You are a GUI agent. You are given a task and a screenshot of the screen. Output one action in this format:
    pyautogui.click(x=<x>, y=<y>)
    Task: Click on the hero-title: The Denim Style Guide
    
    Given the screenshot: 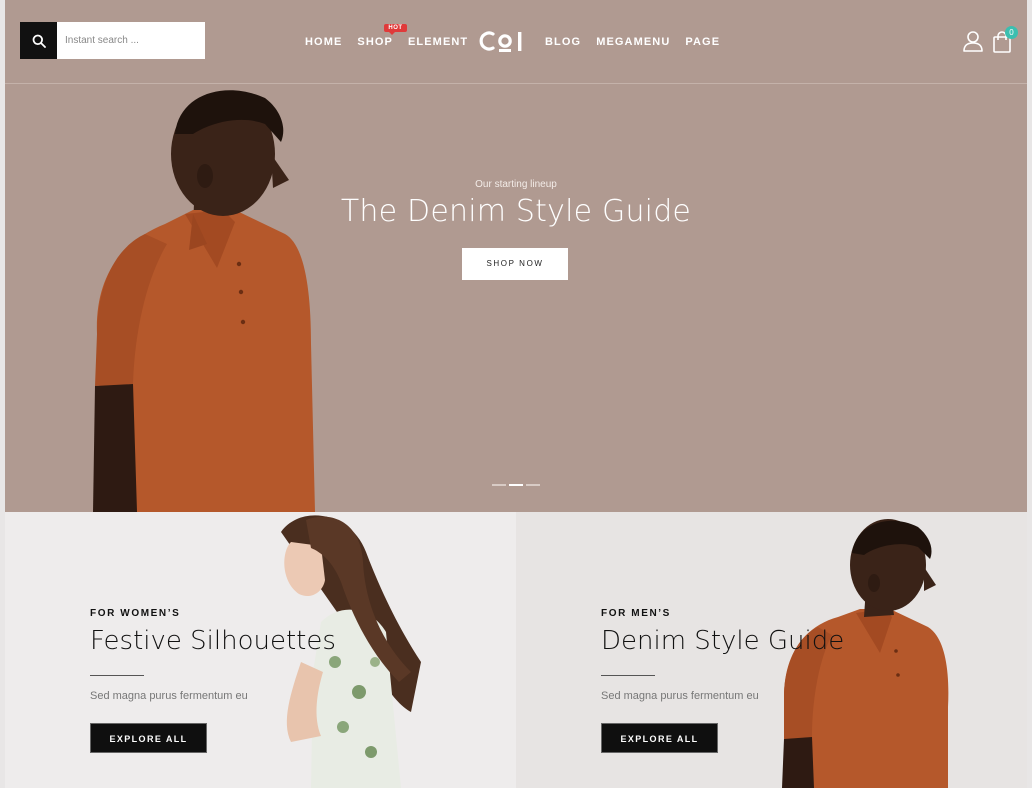 What is the action you would take?
    pyautogui.click(x=516, y=211)
    